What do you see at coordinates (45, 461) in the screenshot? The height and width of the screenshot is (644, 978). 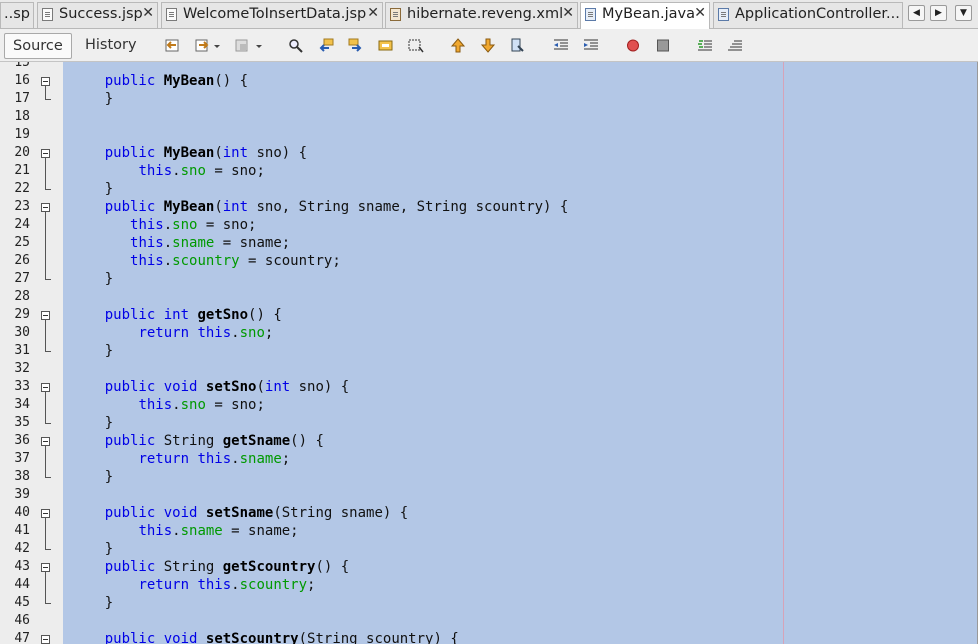 I see `fold-guide-line` at bounding box center [45, 461].